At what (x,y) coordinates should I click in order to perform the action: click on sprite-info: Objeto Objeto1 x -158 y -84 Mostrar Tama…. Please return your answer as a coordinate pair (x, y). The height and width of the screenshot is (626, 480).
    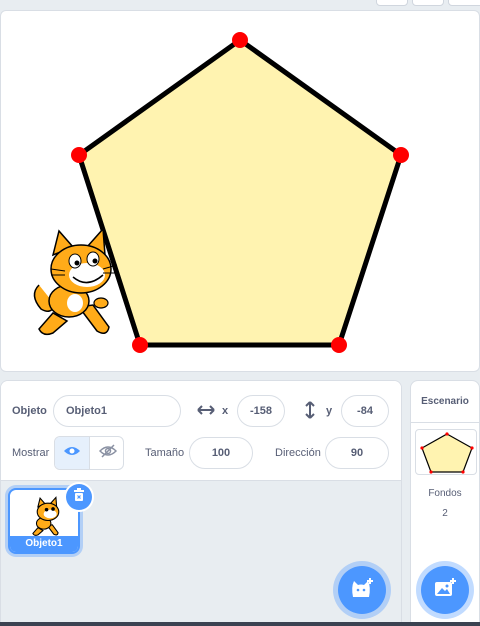
    Looking at the image, I should click on (201, 431).